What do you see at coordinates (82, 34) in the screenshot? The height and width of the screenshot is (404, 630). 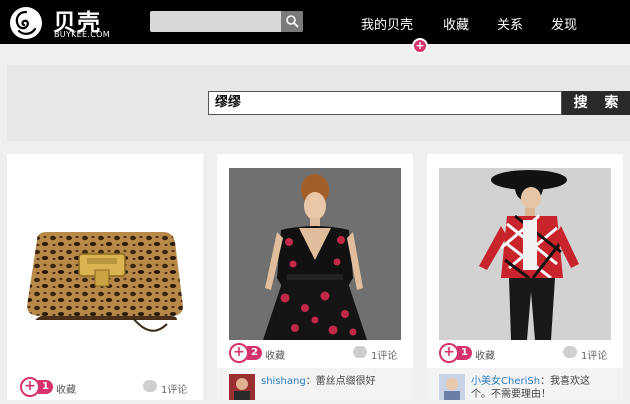 I see `logo-domain: BUYKEE.COM` at bounding box center [82, 34].